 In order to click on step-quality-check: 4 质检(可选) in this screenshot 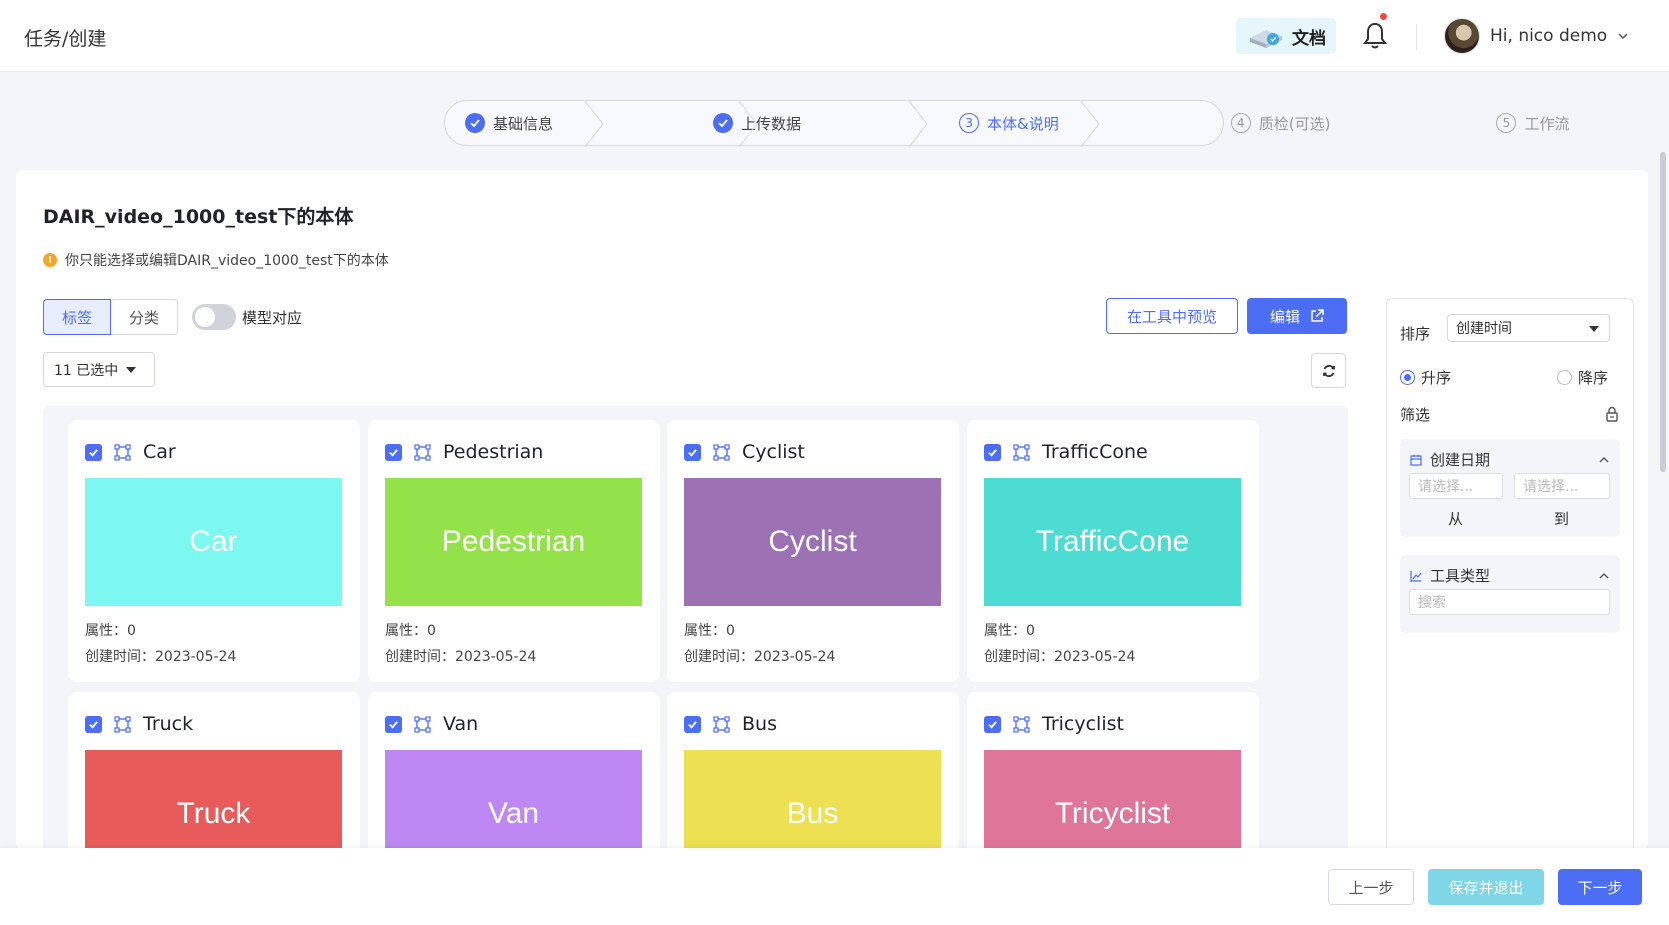, I will do `click(1280, 123)`.